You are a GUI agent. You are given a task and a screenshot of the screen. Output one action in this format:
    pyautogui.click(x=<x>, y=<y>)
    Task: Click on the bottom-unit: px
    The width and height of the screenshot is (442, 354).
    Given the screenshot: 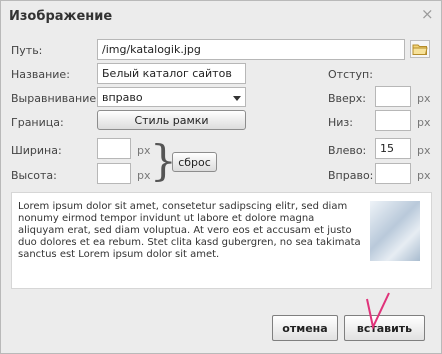 What is the action you would take?
    pyautogui.click(x=424, y=122)
    